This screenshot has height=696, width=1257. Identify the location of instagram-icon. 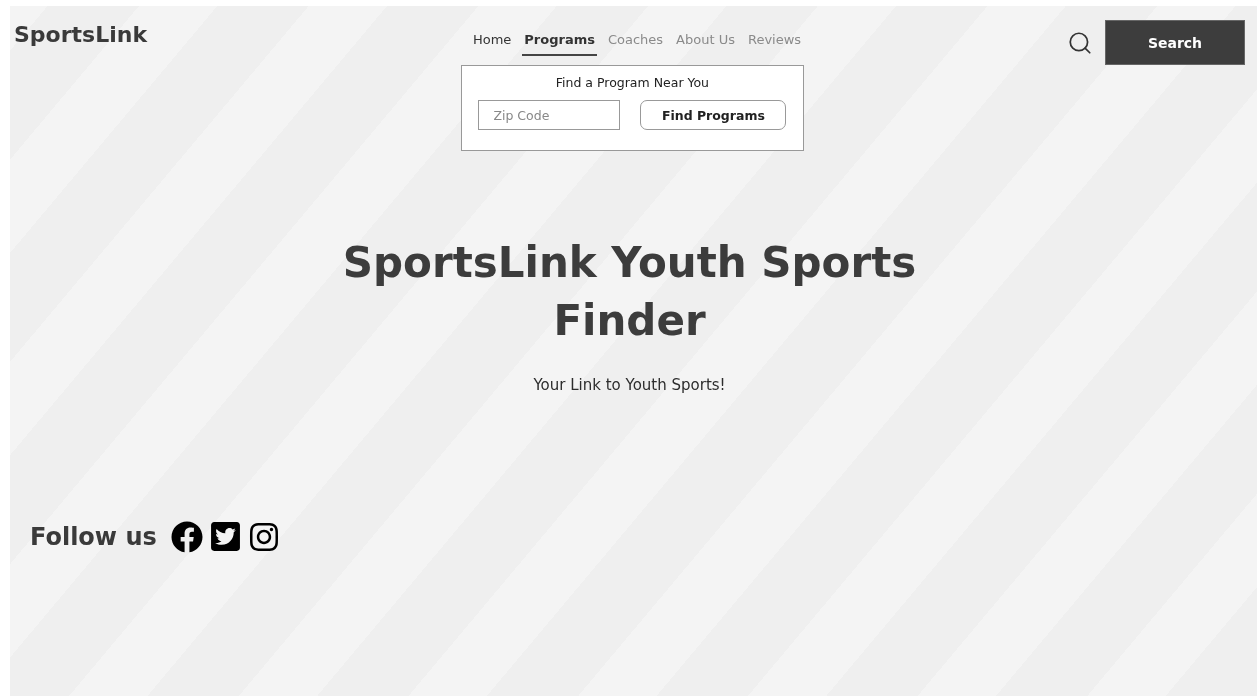
(263, 536).